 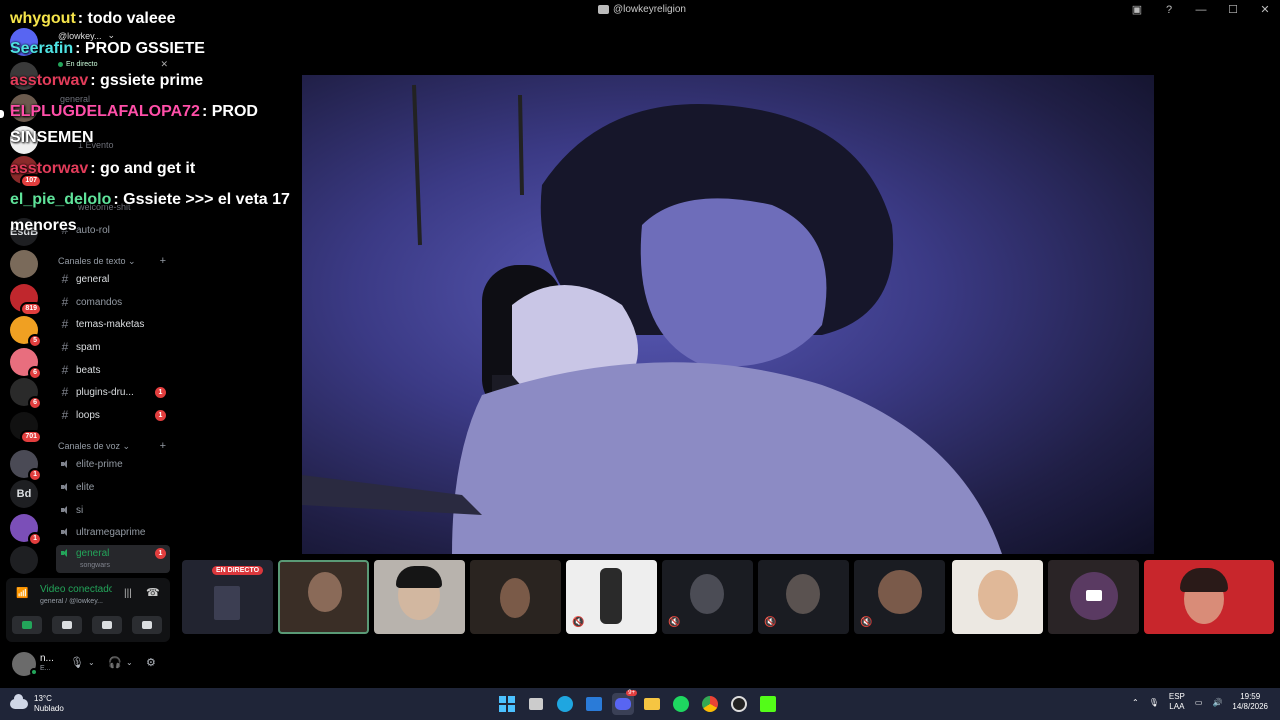 I want to click on soundboard-button, so click(x=147, y=625).